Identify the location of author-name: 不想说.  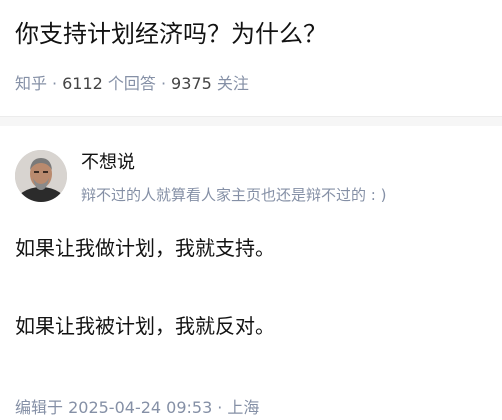
(108, 163).